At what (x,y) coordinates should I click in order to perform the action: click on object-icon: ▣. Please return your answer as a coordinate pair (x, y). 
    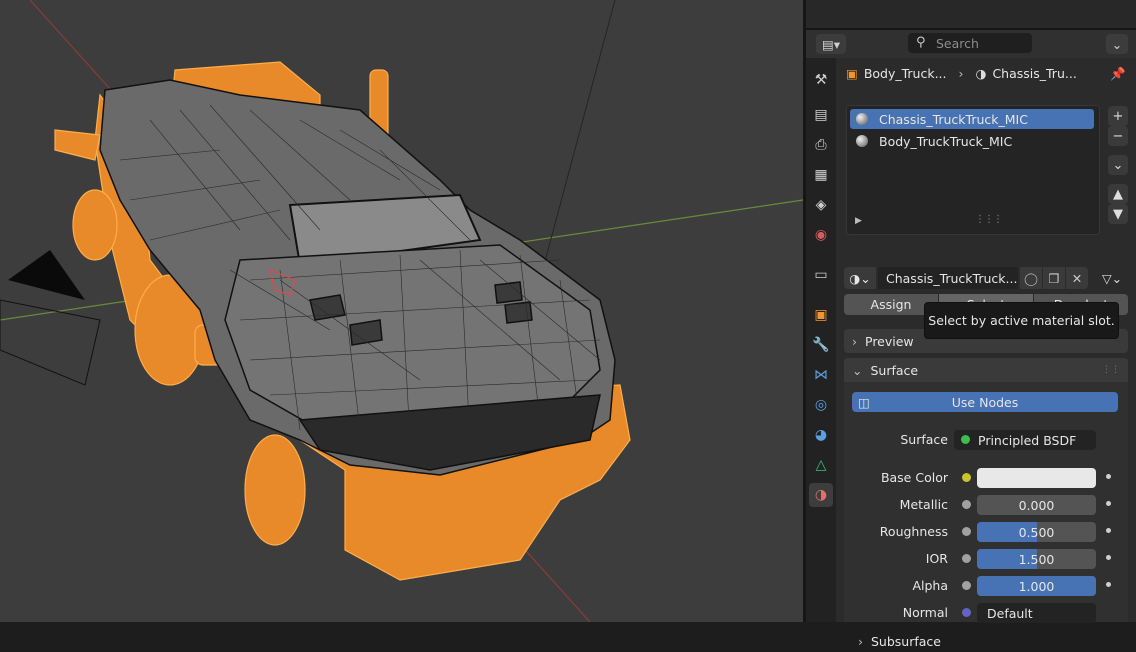
    Looking at the image, I should click on (852, 73).